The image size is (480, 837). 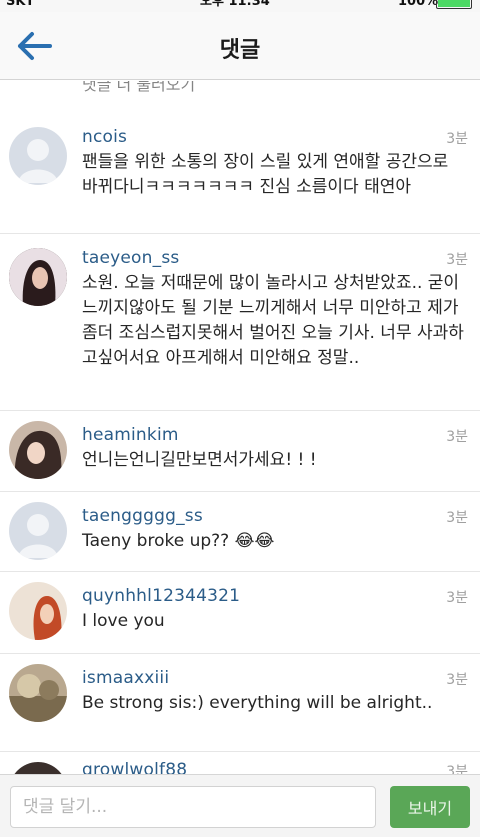 I want to click on battery-percent: 100%, so click(x=418, y=4).